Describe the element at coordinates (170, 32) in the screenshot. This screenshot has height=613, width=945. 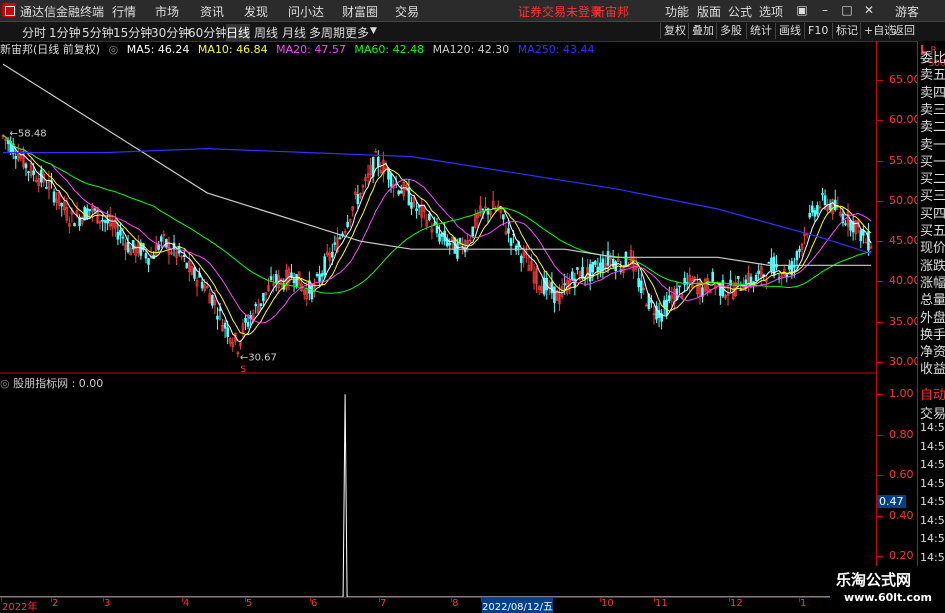
I see `tab-30min: 30分钟` at that location.